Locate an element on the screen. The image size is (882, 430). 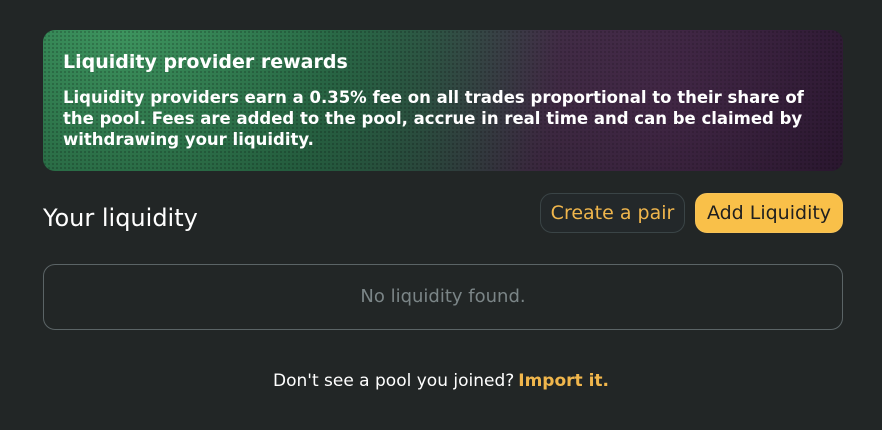
import-pool-link: Import it. is located at coordinates (563, 381).